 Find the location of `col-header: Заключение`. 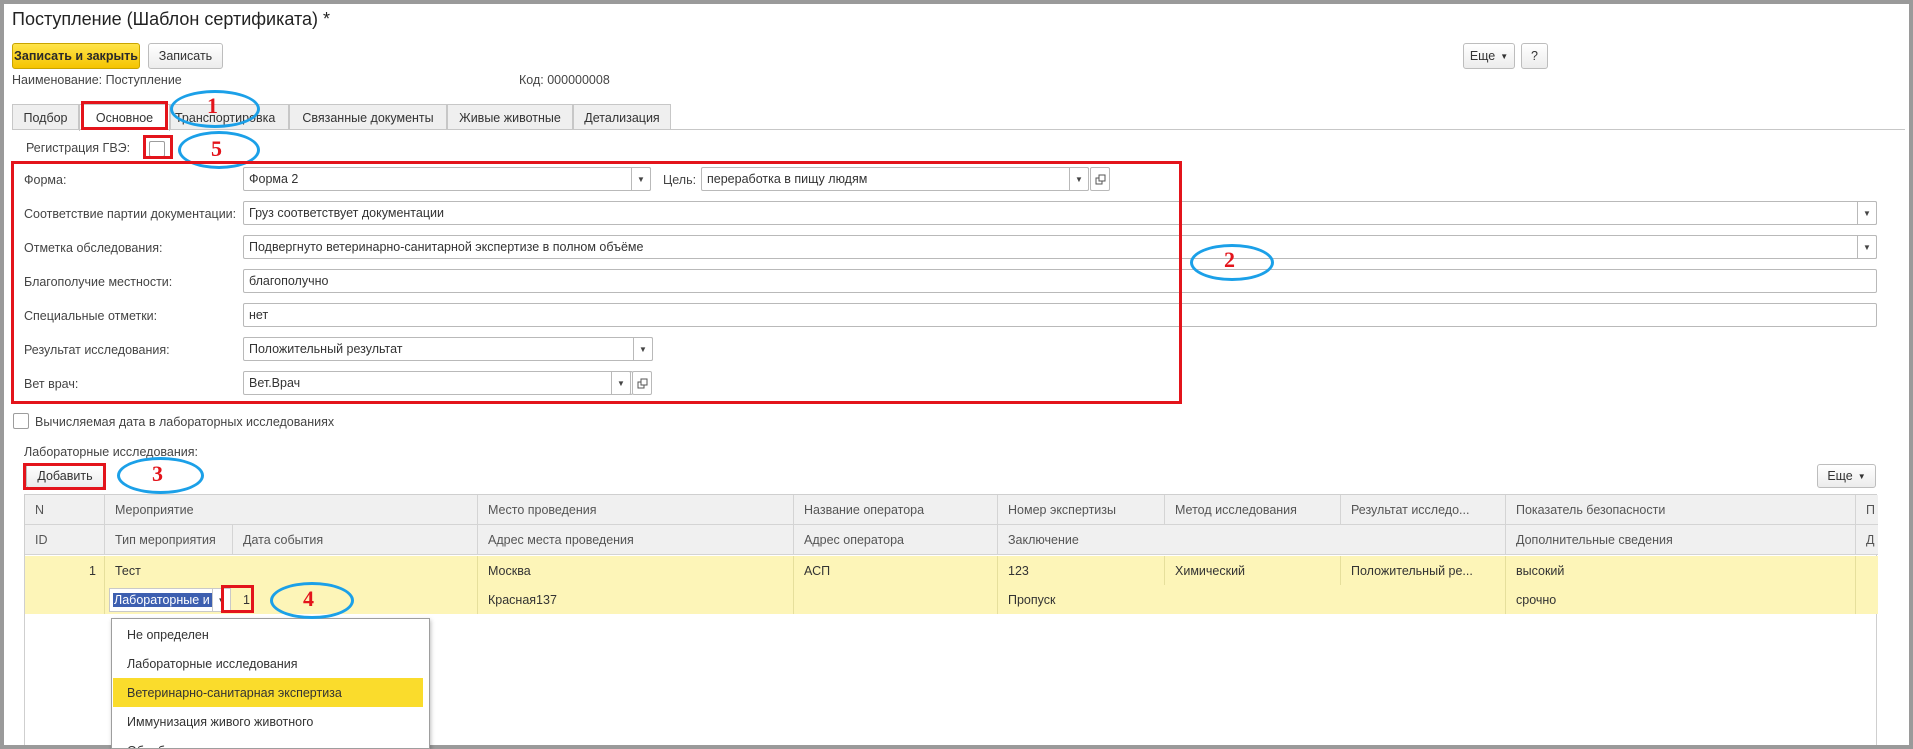

col-header: Заключение is located at coordinates (1252, 540).